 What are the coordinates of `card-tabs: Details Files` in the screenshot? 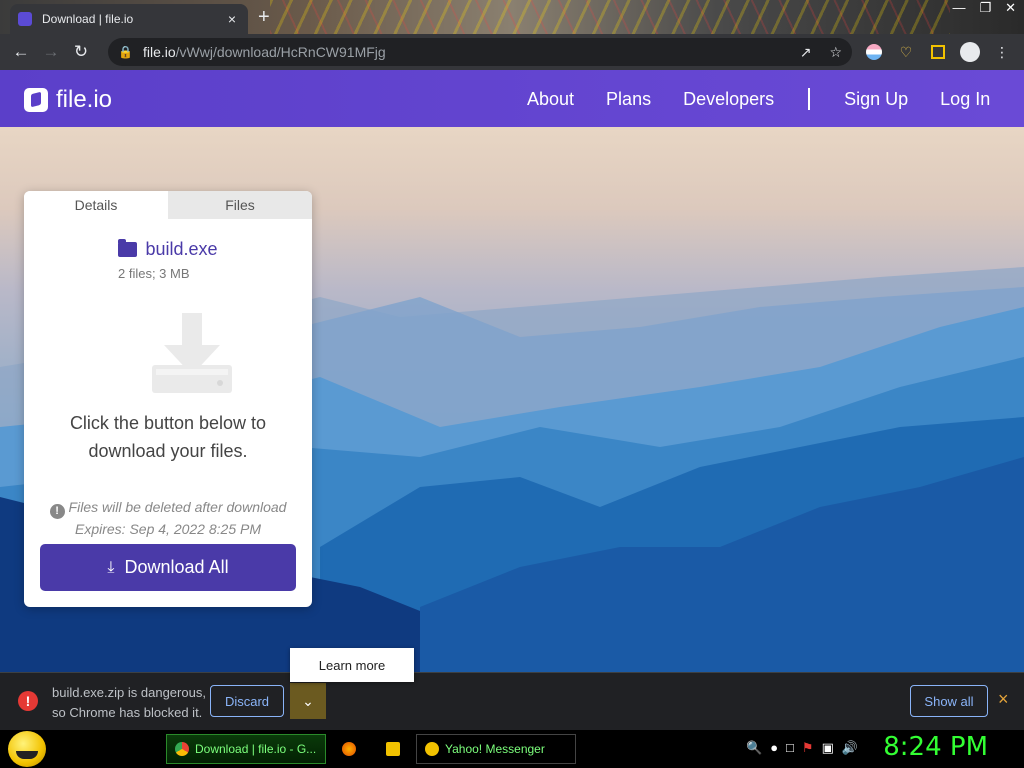 It's located at (168, 205).